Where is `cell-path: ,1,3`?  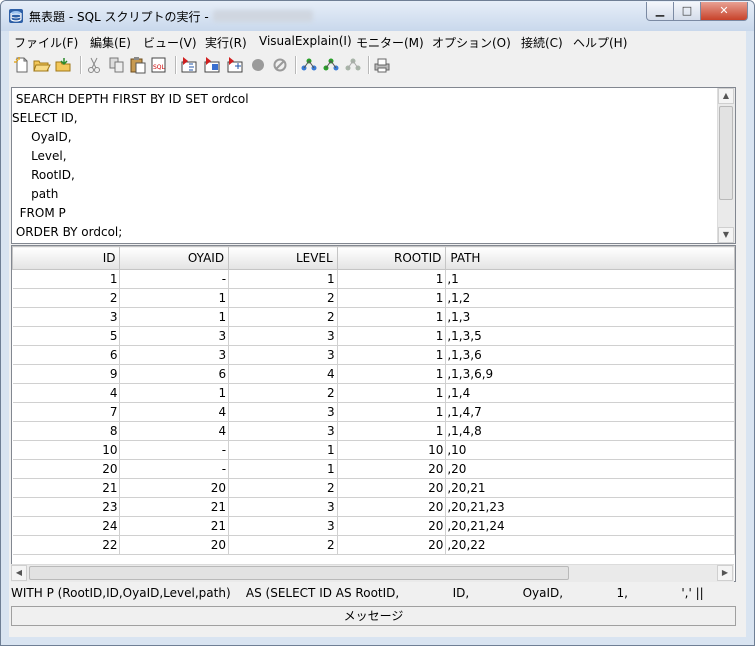
cell-path: ,1,3 is located at coordinates (590, 317).